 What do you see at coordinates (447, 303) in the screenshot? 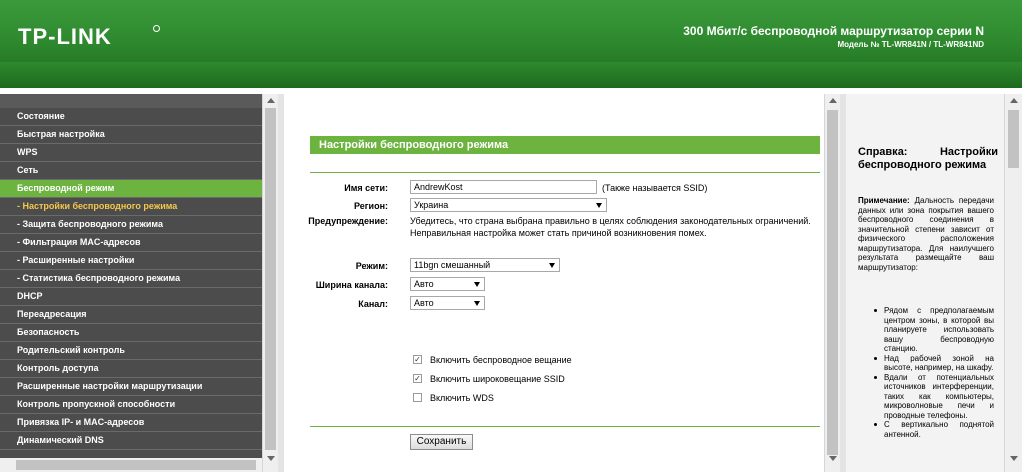
I see `channel-select: Авто` at bounding box center [447, 303].